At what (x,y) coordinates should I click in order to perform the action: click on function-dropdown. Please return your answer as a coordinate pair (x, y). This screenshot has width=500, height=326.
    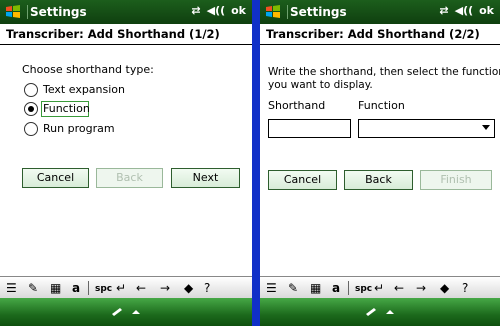
    Looking at the image, I should click on (426, 128).